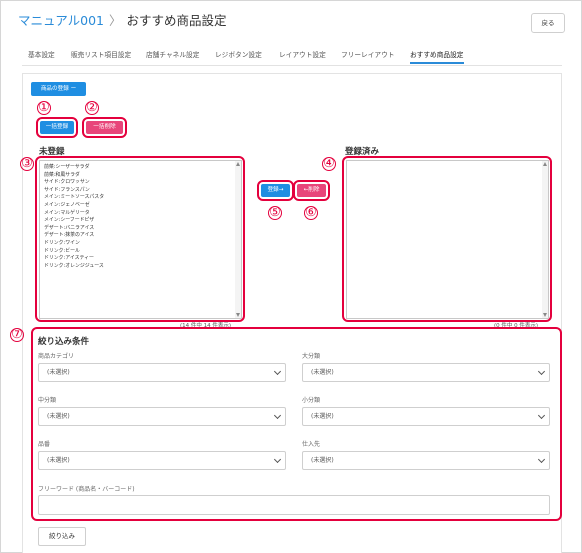 This screenshot has height=553, width=582. I want to click on major-class-select: (未選択), so click(426, 372).